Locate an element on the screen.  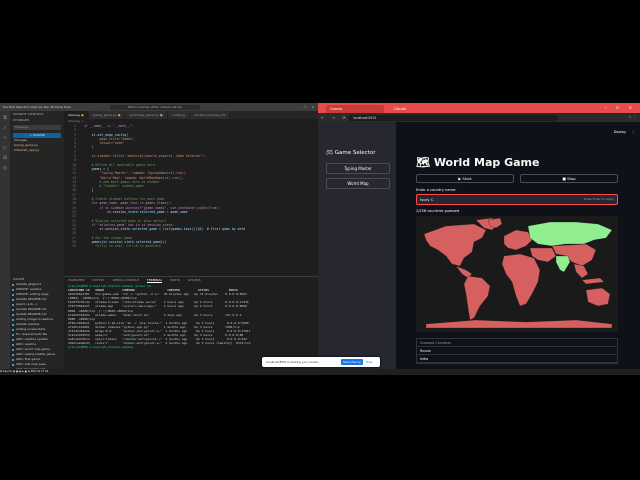
editor-tab: config.py is located at coordinates (179, 115).